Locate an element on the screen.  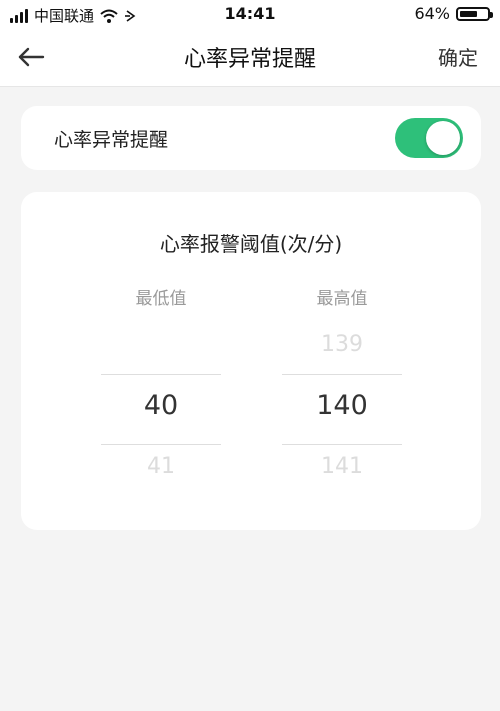
alert-toggle-switch is located at coordinates (429, 138).